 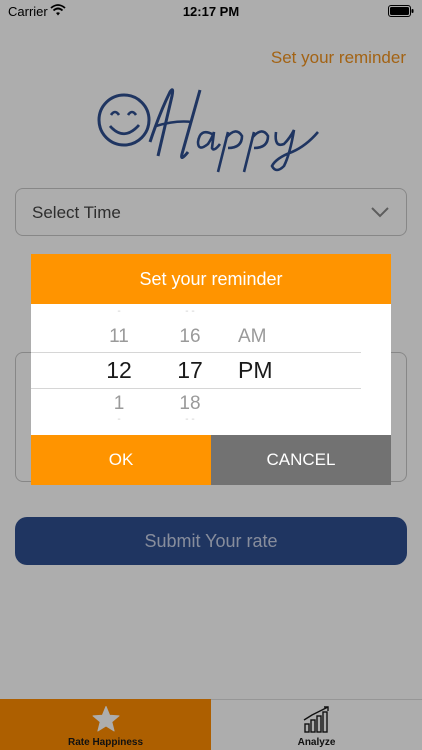 I want to click on minute-selected: 17, so click(x=190, y=370).